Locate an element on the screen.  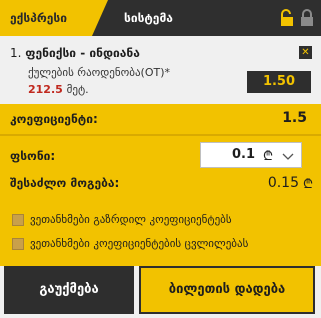
tab-system: სისტემა is located at coordinates (148, 18).